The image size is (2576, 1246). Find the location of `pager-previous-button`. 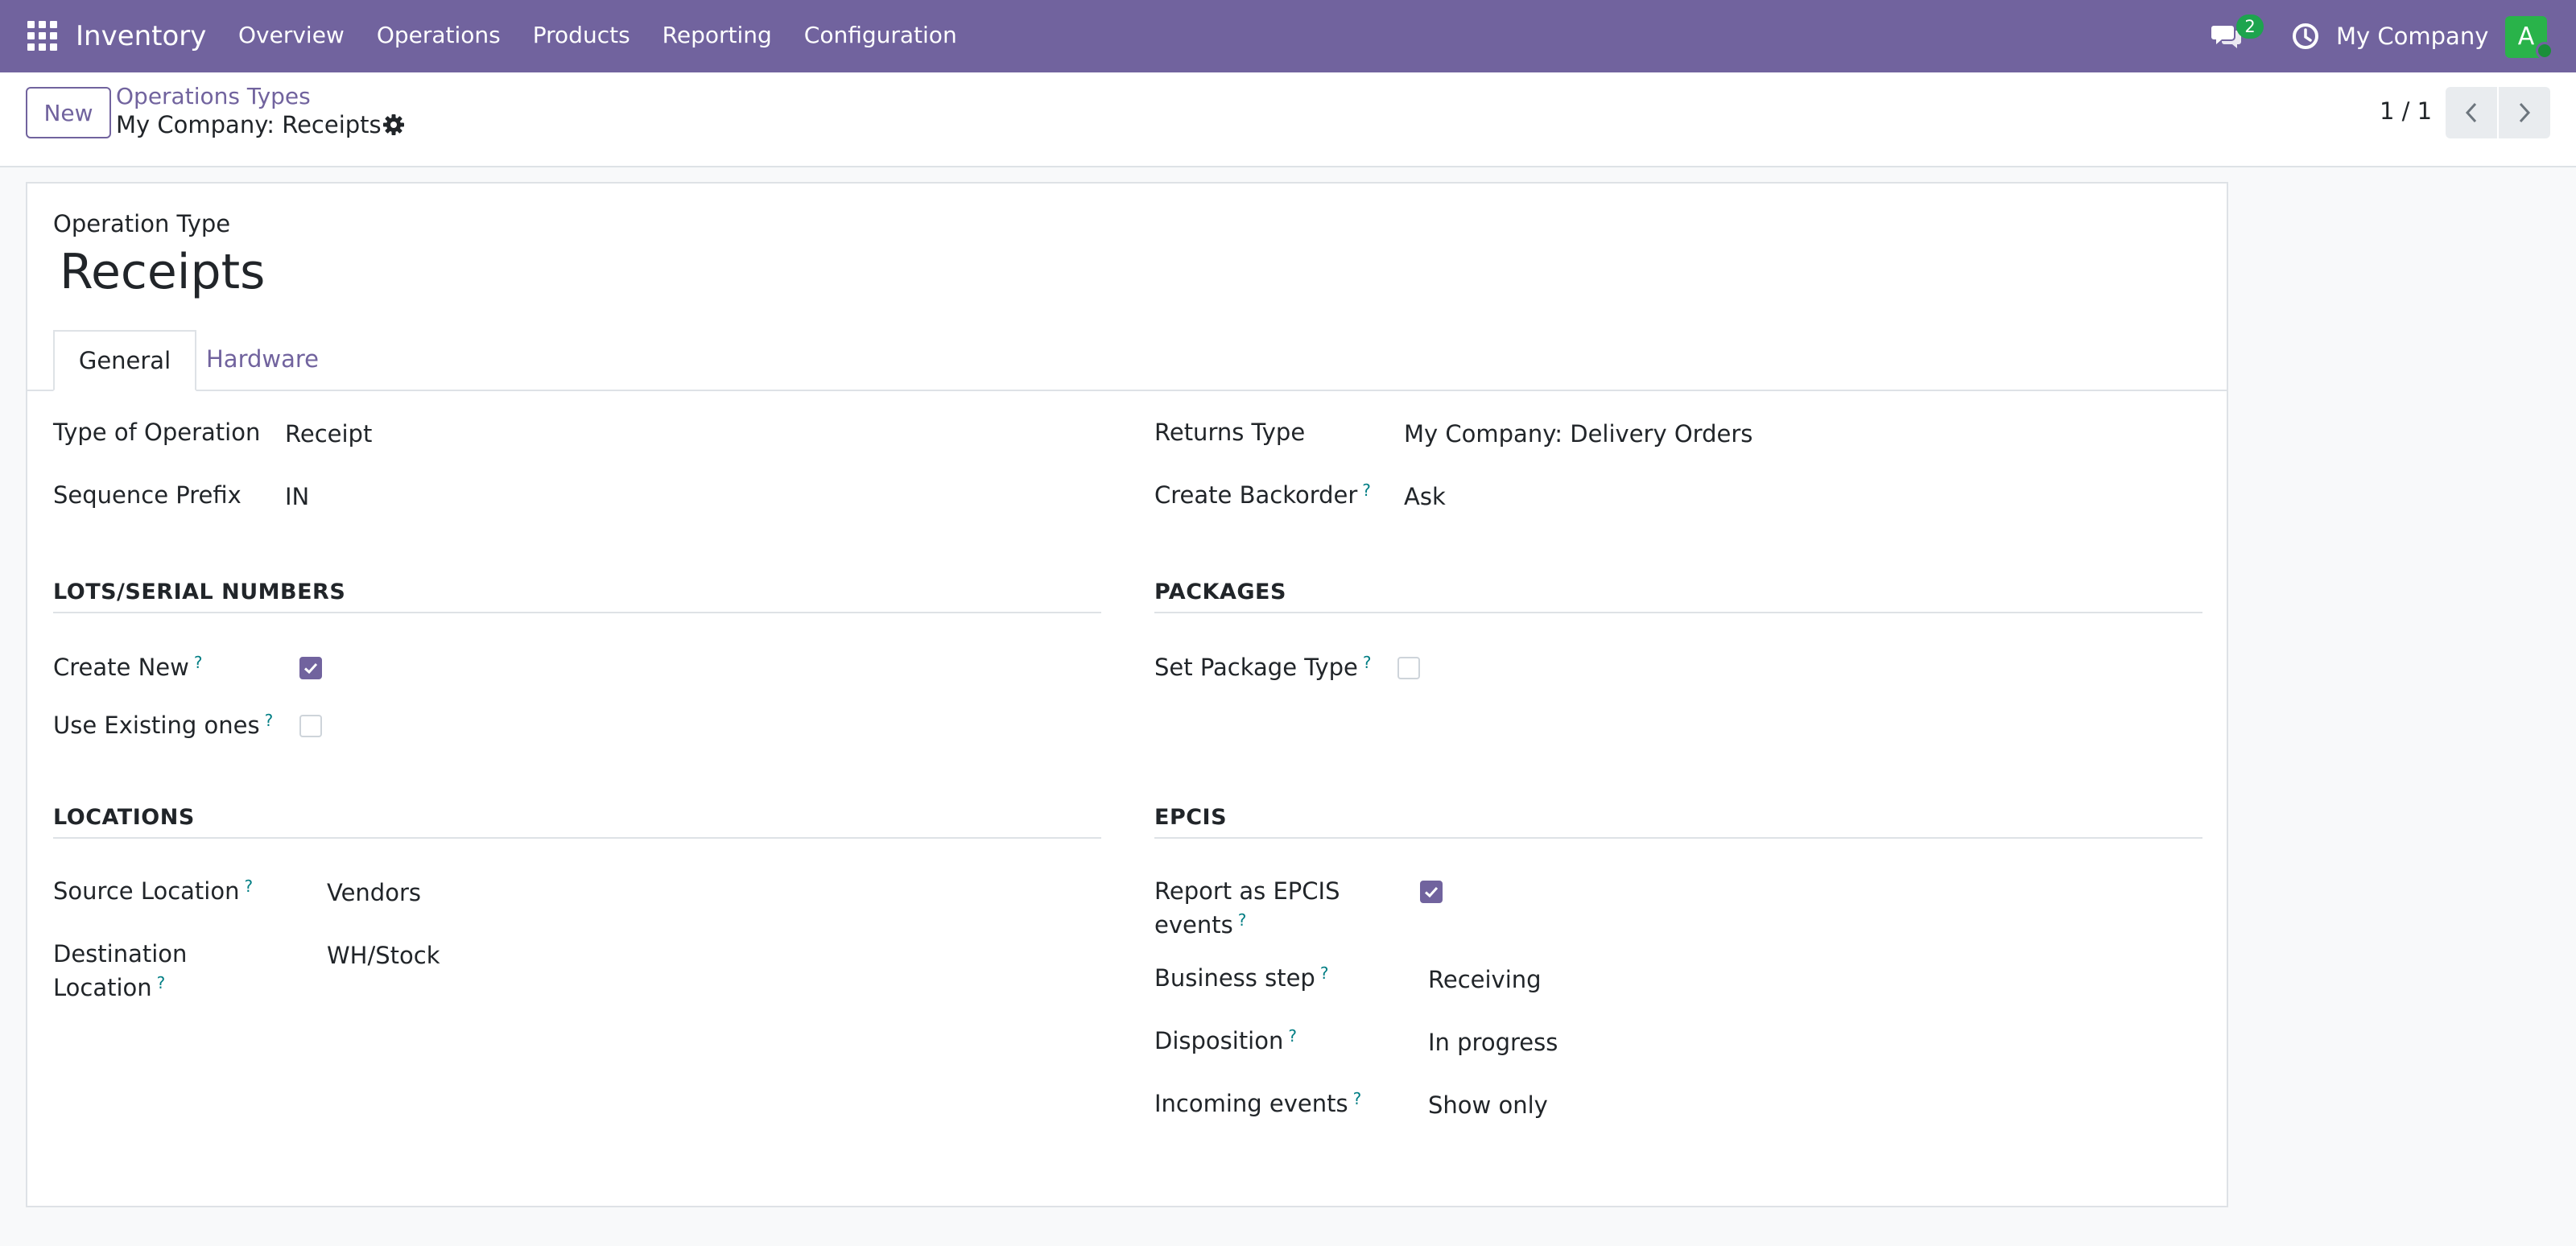

pager-previous-button is located at coordinates (2471, 112).